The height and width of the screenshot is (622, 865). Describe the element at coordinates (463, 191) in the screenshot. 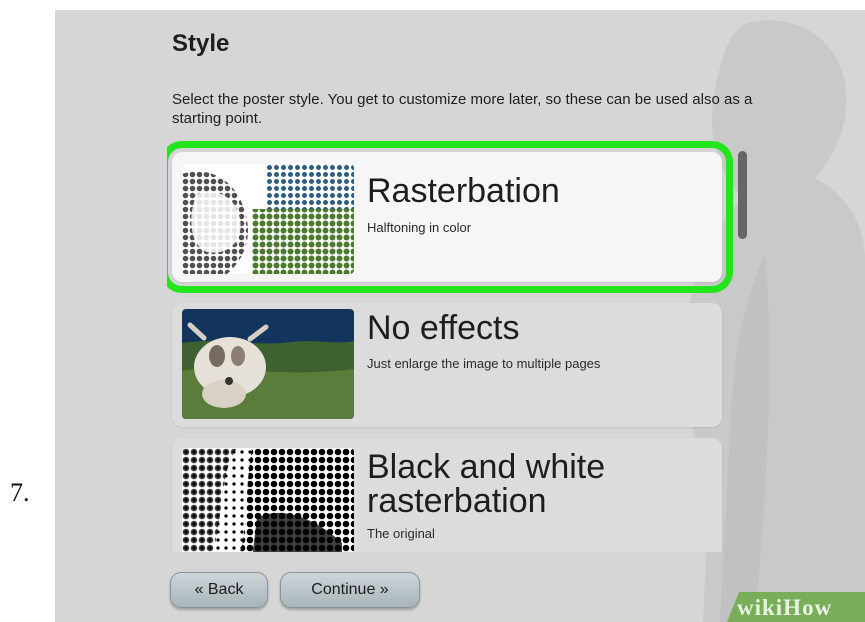

I see `style-title: Rasterbation` at that location.